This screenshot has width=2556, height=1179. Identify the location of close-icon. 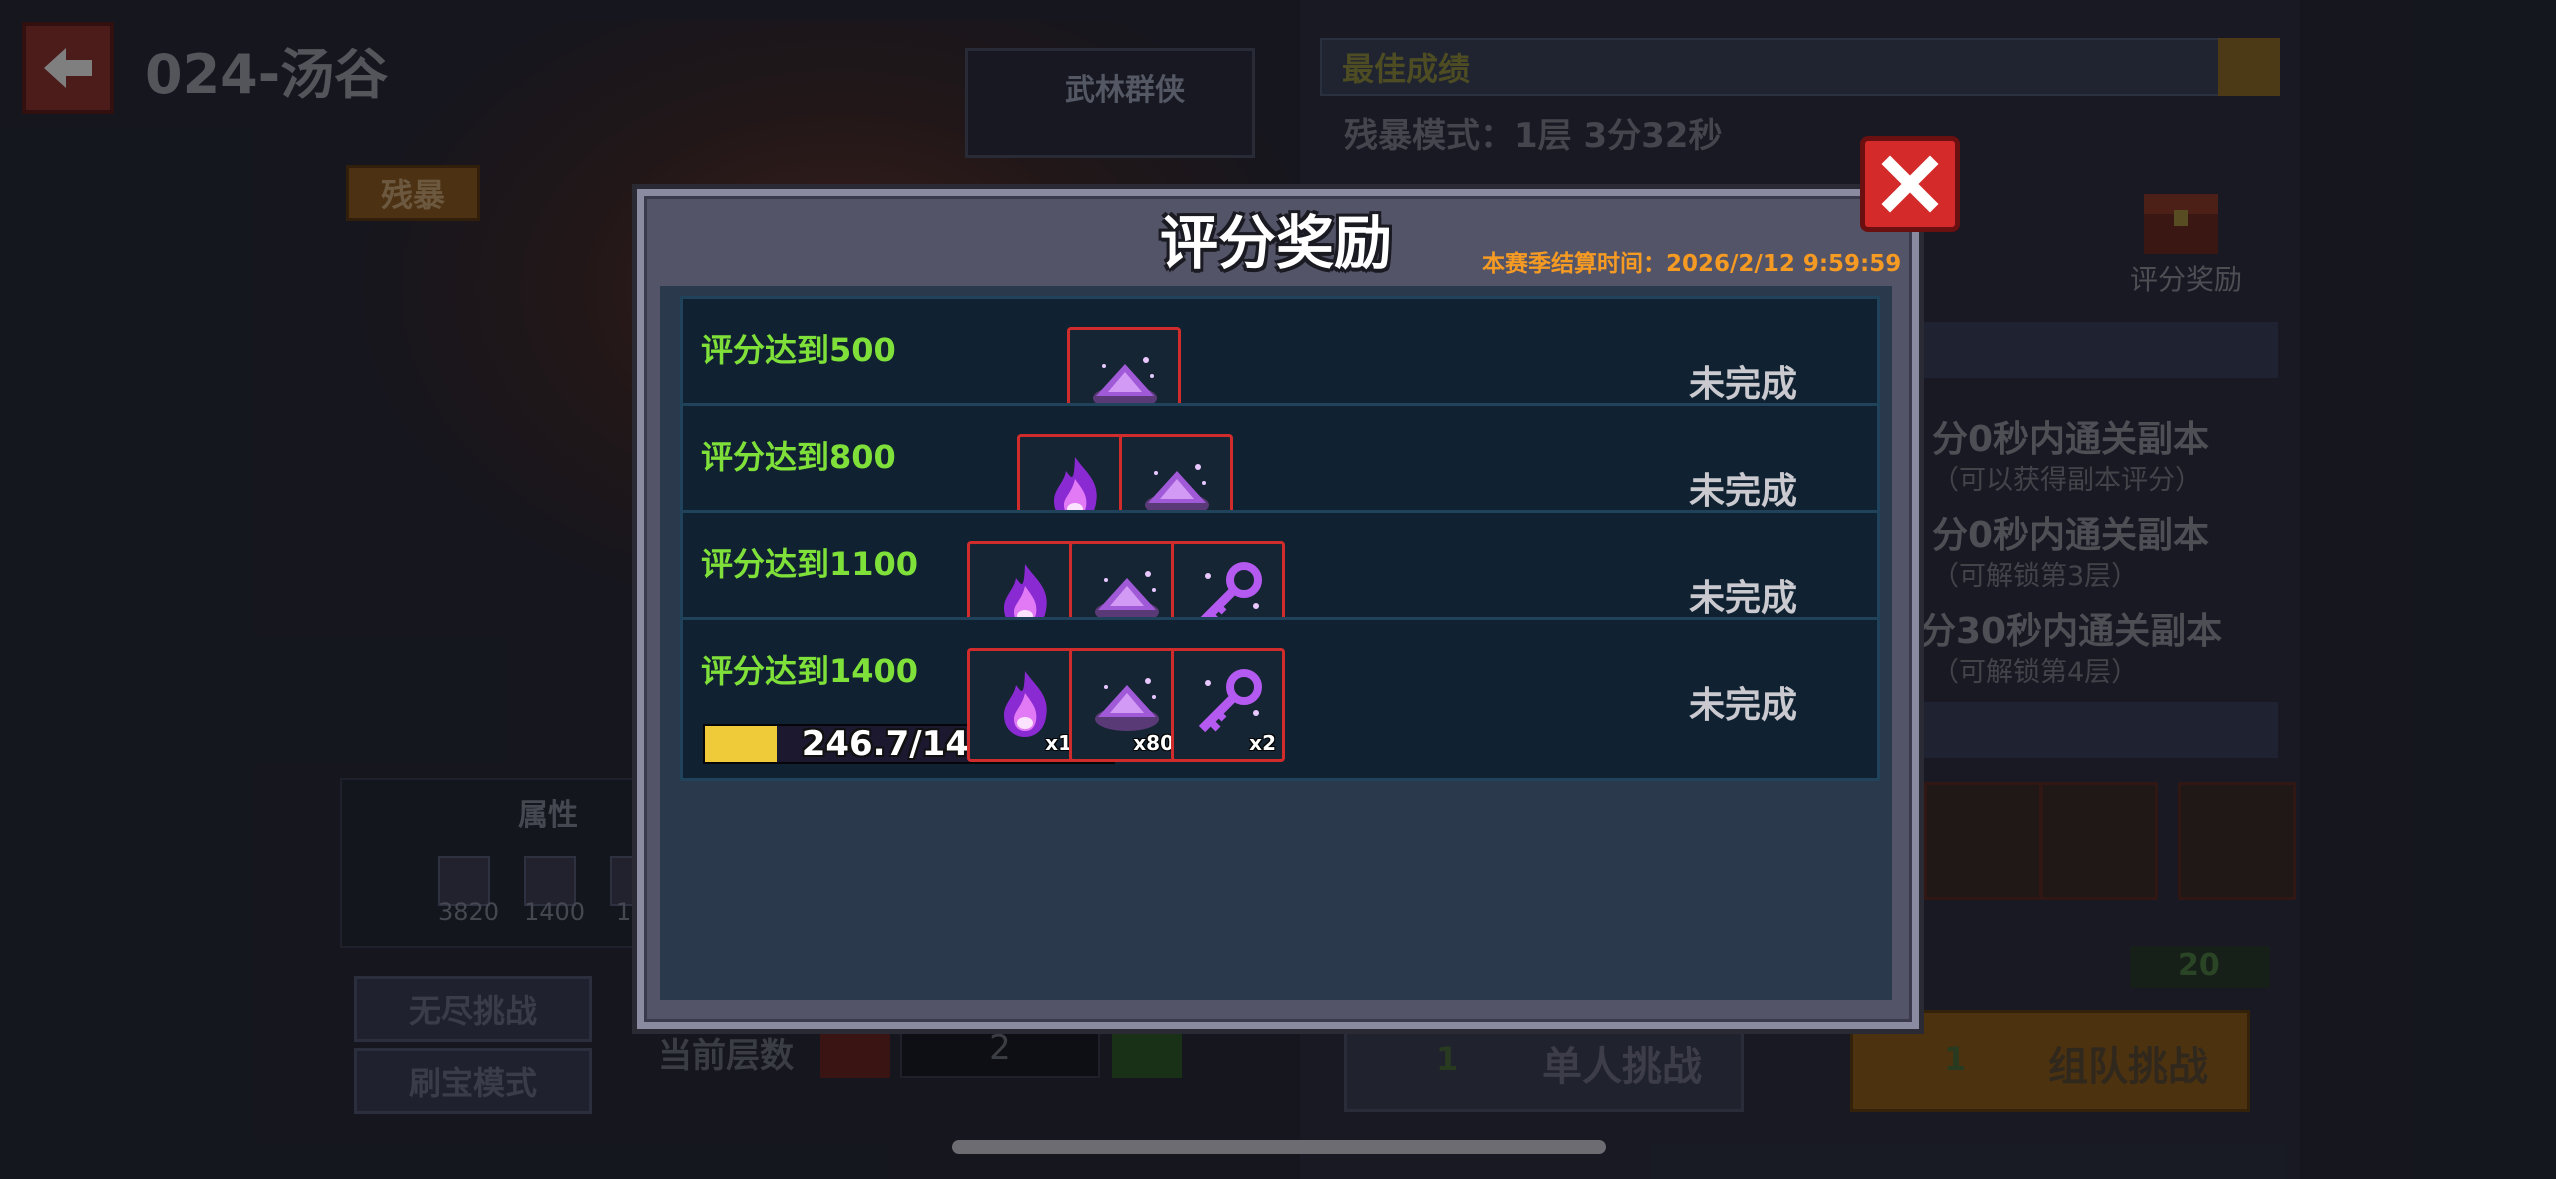
(1910, 184).